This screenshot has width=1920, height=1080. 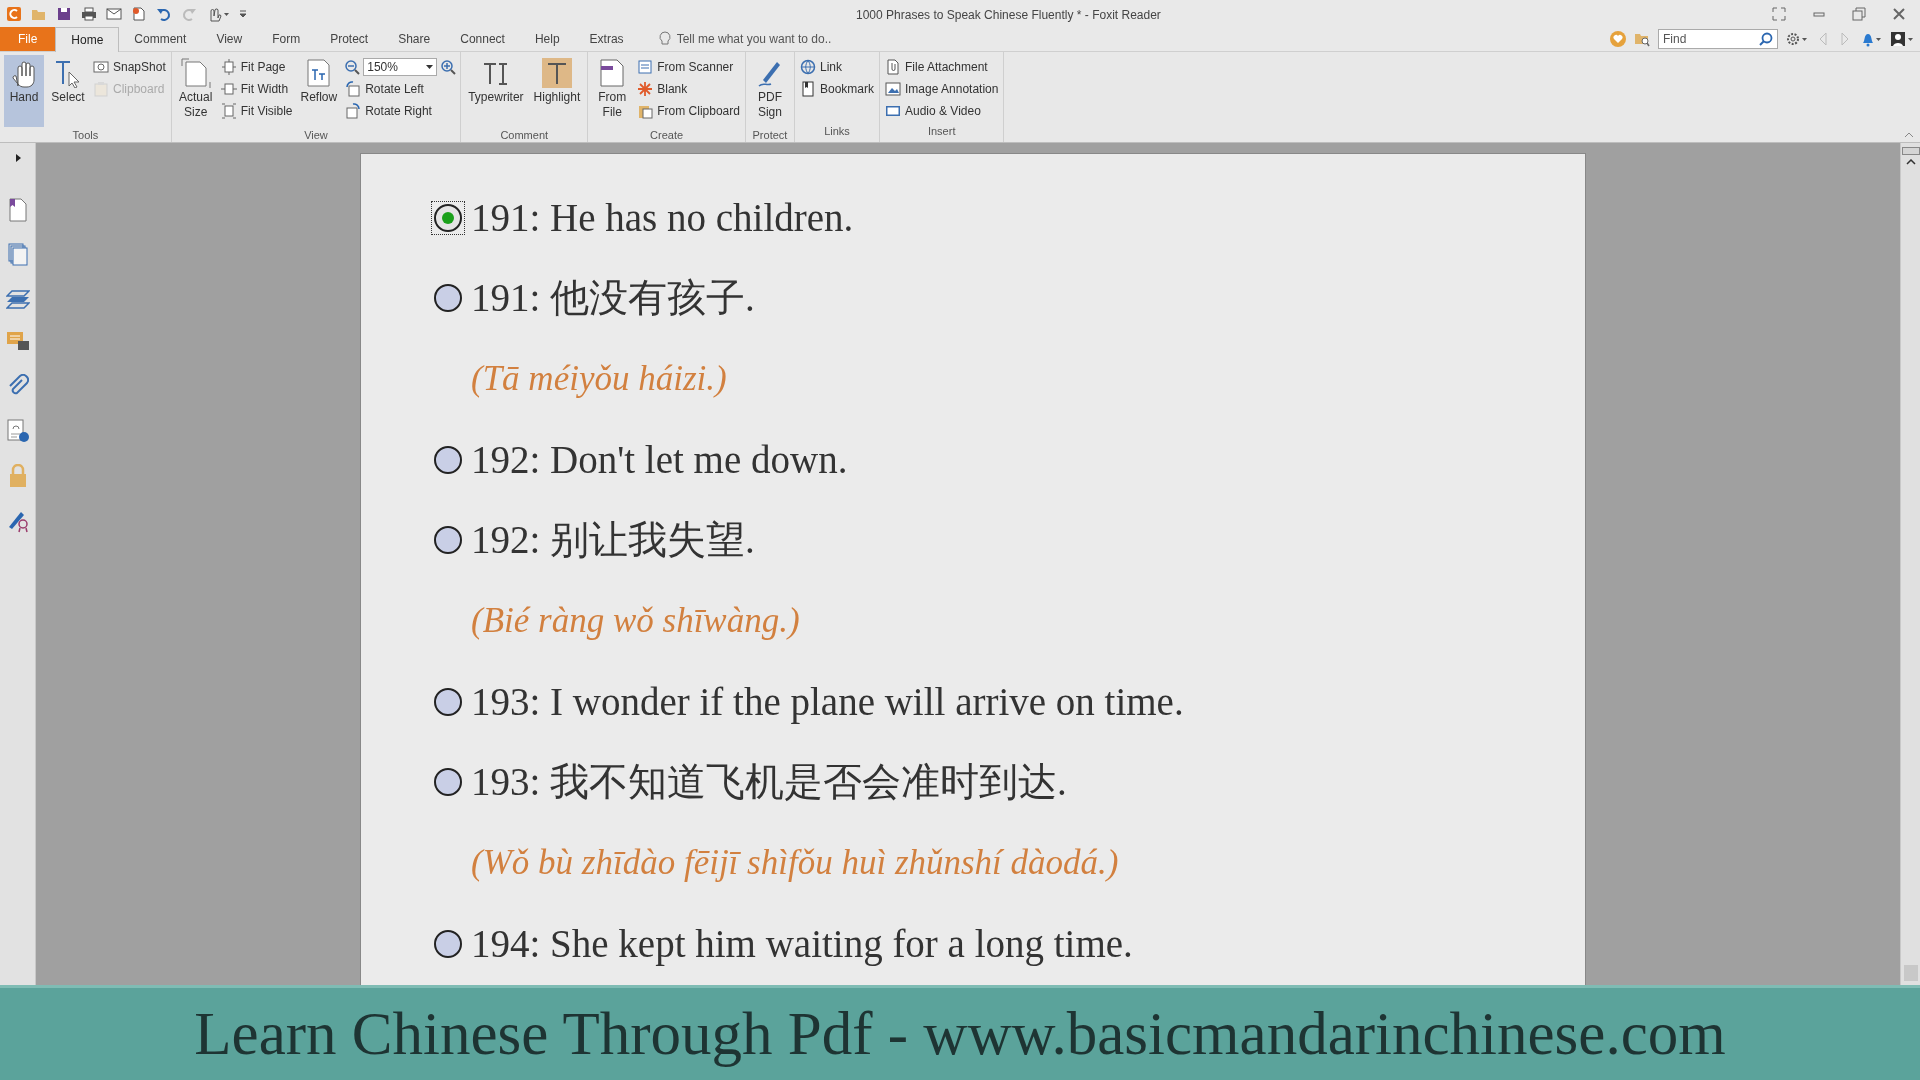 What do you see at coordinates (941, 131) in the screenshot?
I see `group-label: Insert` at bounding box center [941, 131].